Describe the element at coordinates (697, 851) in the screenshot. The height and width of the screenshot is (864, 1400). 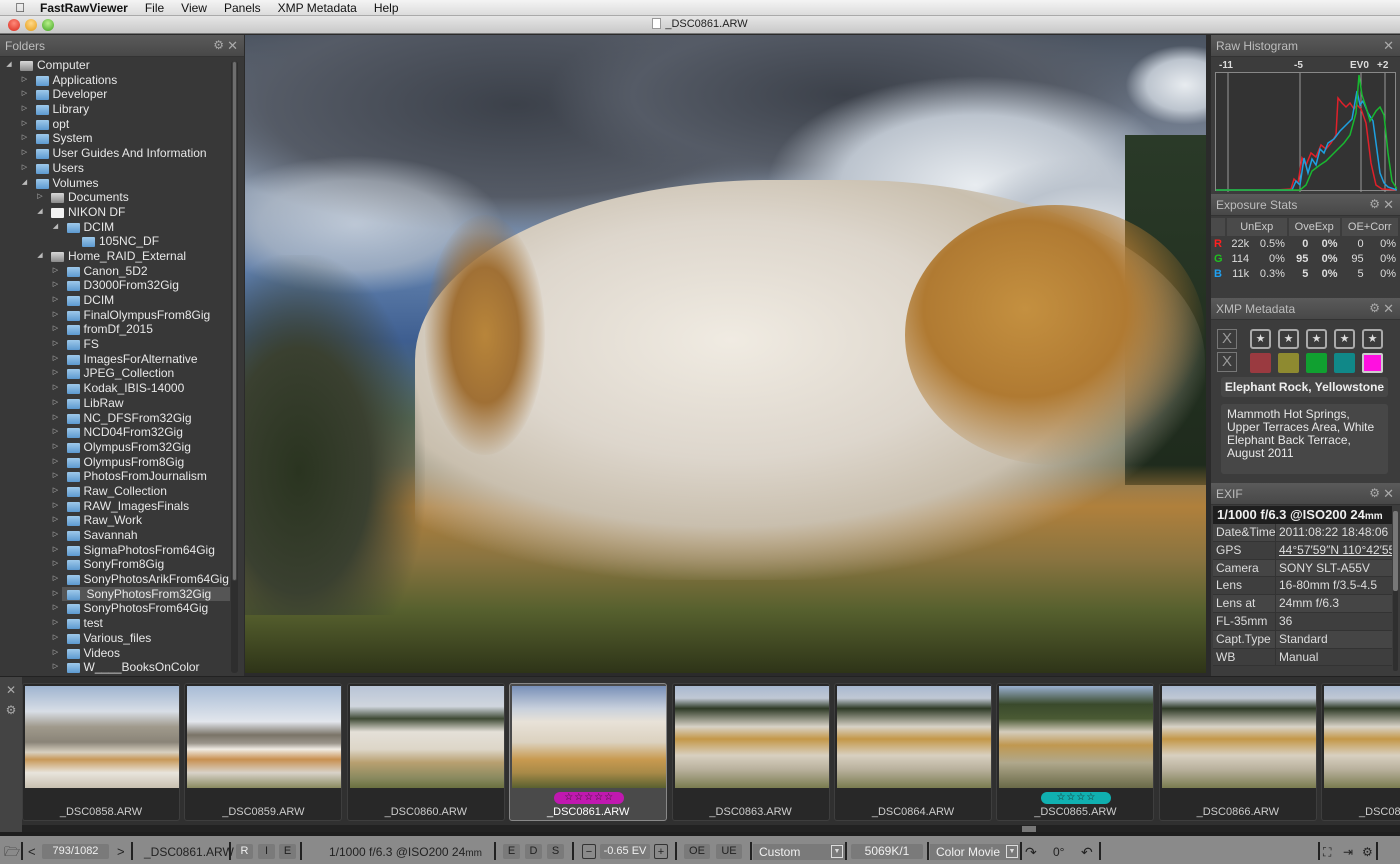
I see `overexposure-button: OE` at that location.